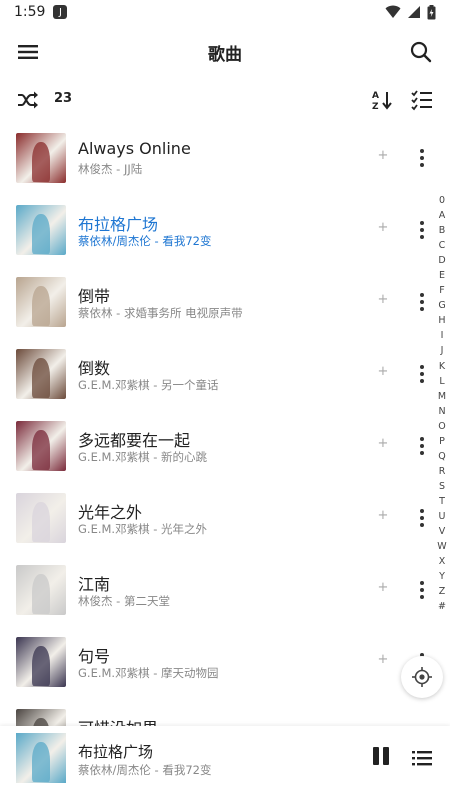 This screenshot has width=450, height=800. What do you see at coordinates (442, 200) in the screenshot?
I see `index-letter: 0` at bounding box center [442, 200].